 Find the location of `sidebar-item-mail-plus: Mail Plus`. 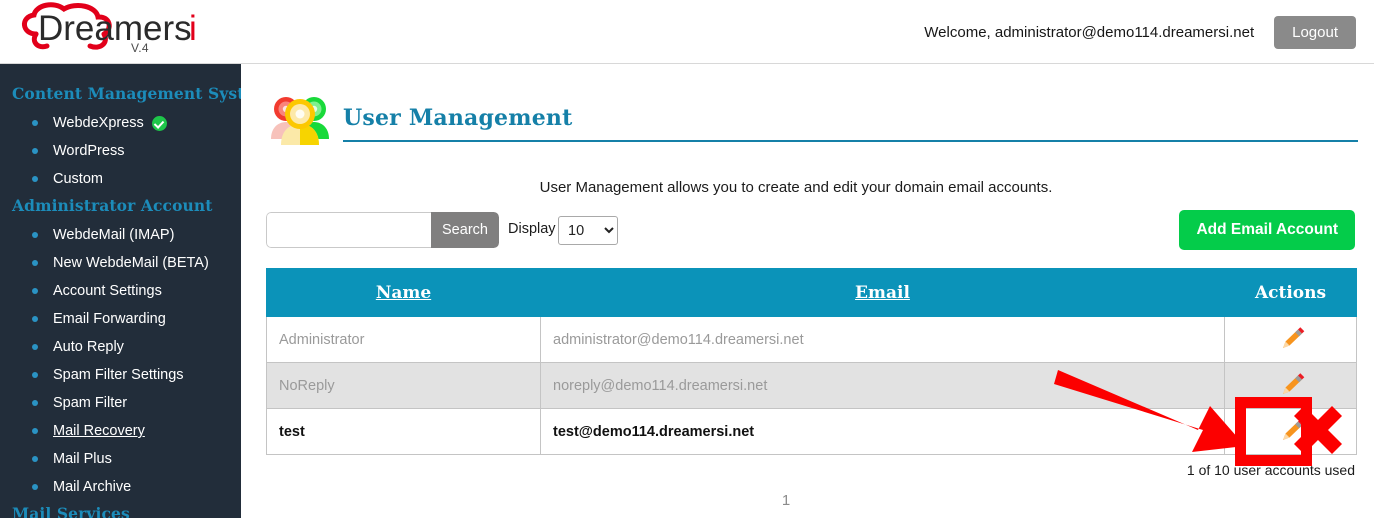

sidebar-item-mail-plus: Mail Plus is located at coordinates (120, 459).